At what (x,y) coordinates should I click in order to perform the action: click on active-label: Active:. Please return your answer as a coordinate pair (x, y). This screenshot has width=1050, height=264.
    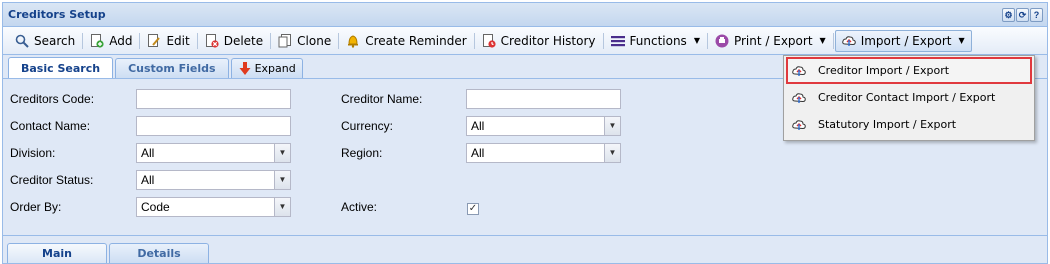
    Looking at the image, I should click on (359, 207).